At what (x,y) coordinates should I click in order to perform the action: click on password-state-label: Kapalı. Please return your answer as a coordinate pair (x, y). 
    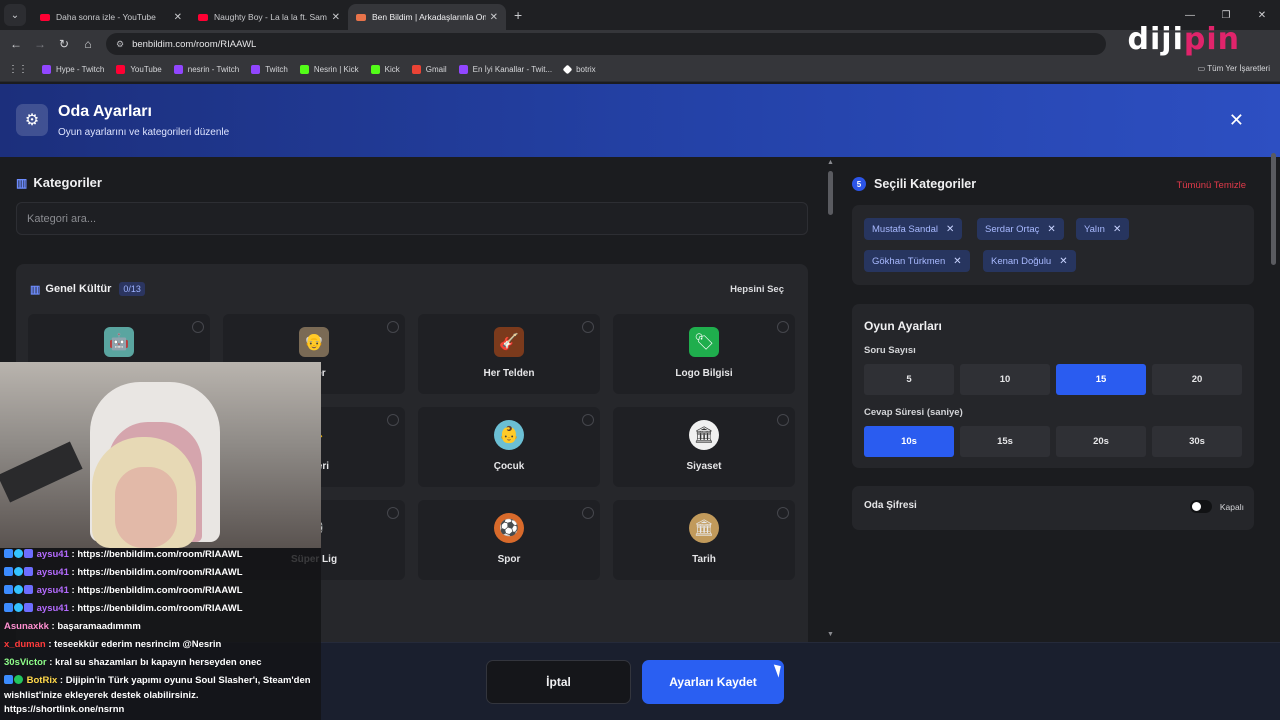
    Looking at the image, I should click on (1231, 507).